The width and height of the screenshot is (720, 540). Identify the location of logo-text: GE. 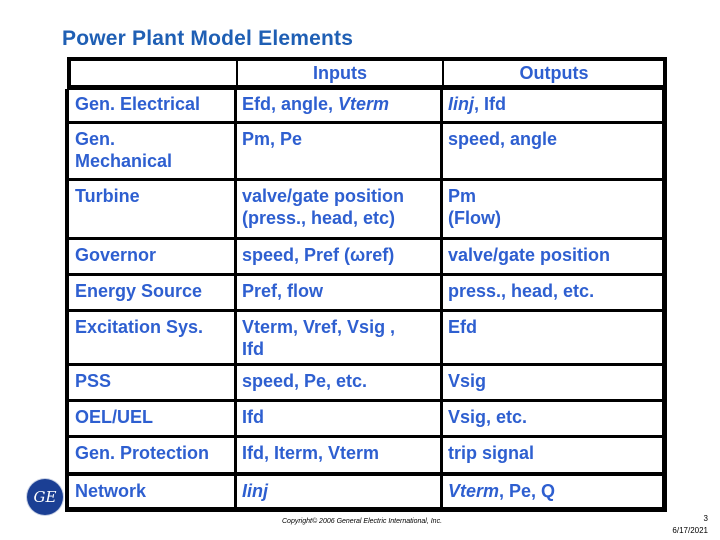
(45, 497).